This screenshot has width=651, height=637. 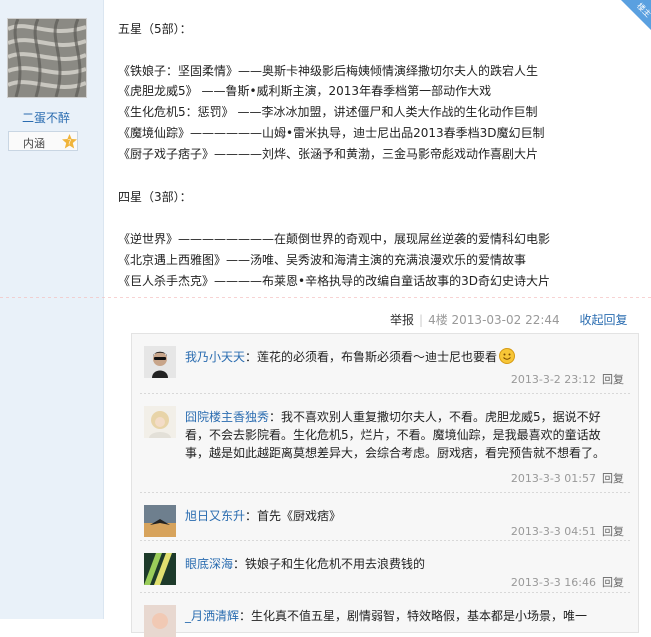 I want to click on comment-text: 首先《厨戏痞》, so click(x=299, y=516).